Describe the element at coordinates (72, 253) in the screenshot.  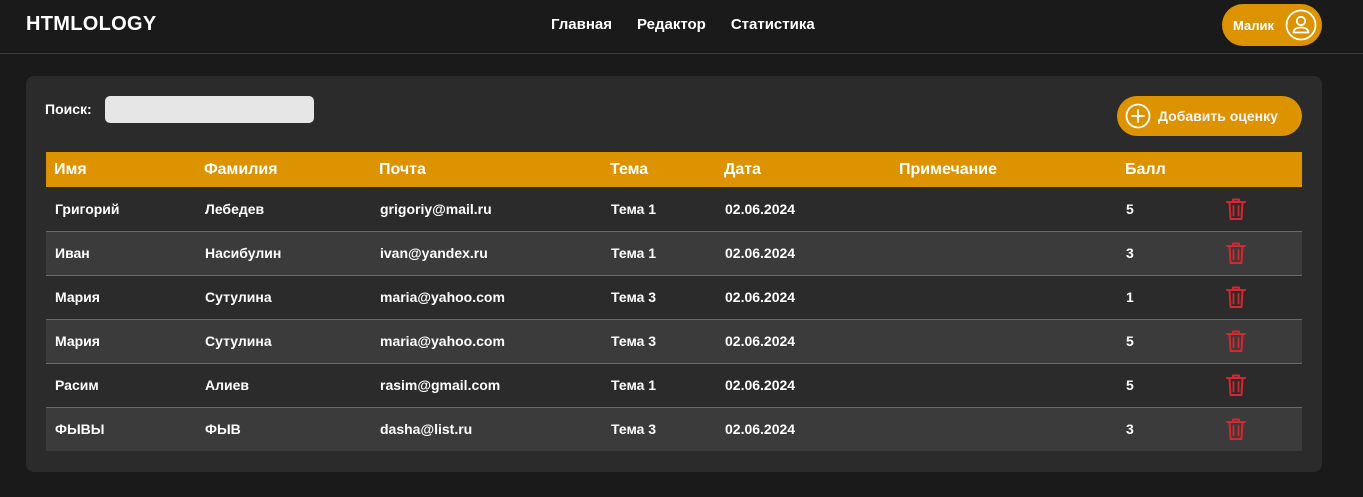
I see `cell-name: Иван` at that location.